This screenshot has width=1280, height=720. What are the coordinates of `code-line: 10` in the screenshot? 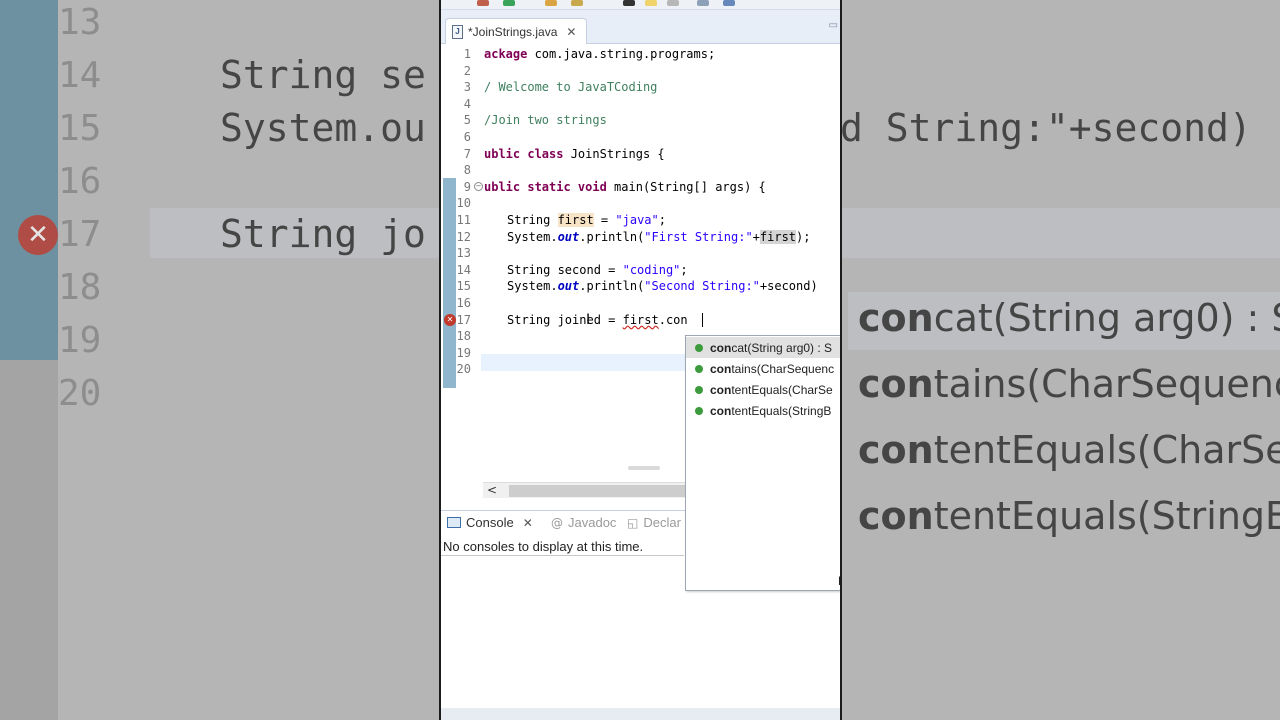 It's located at (640, 203).